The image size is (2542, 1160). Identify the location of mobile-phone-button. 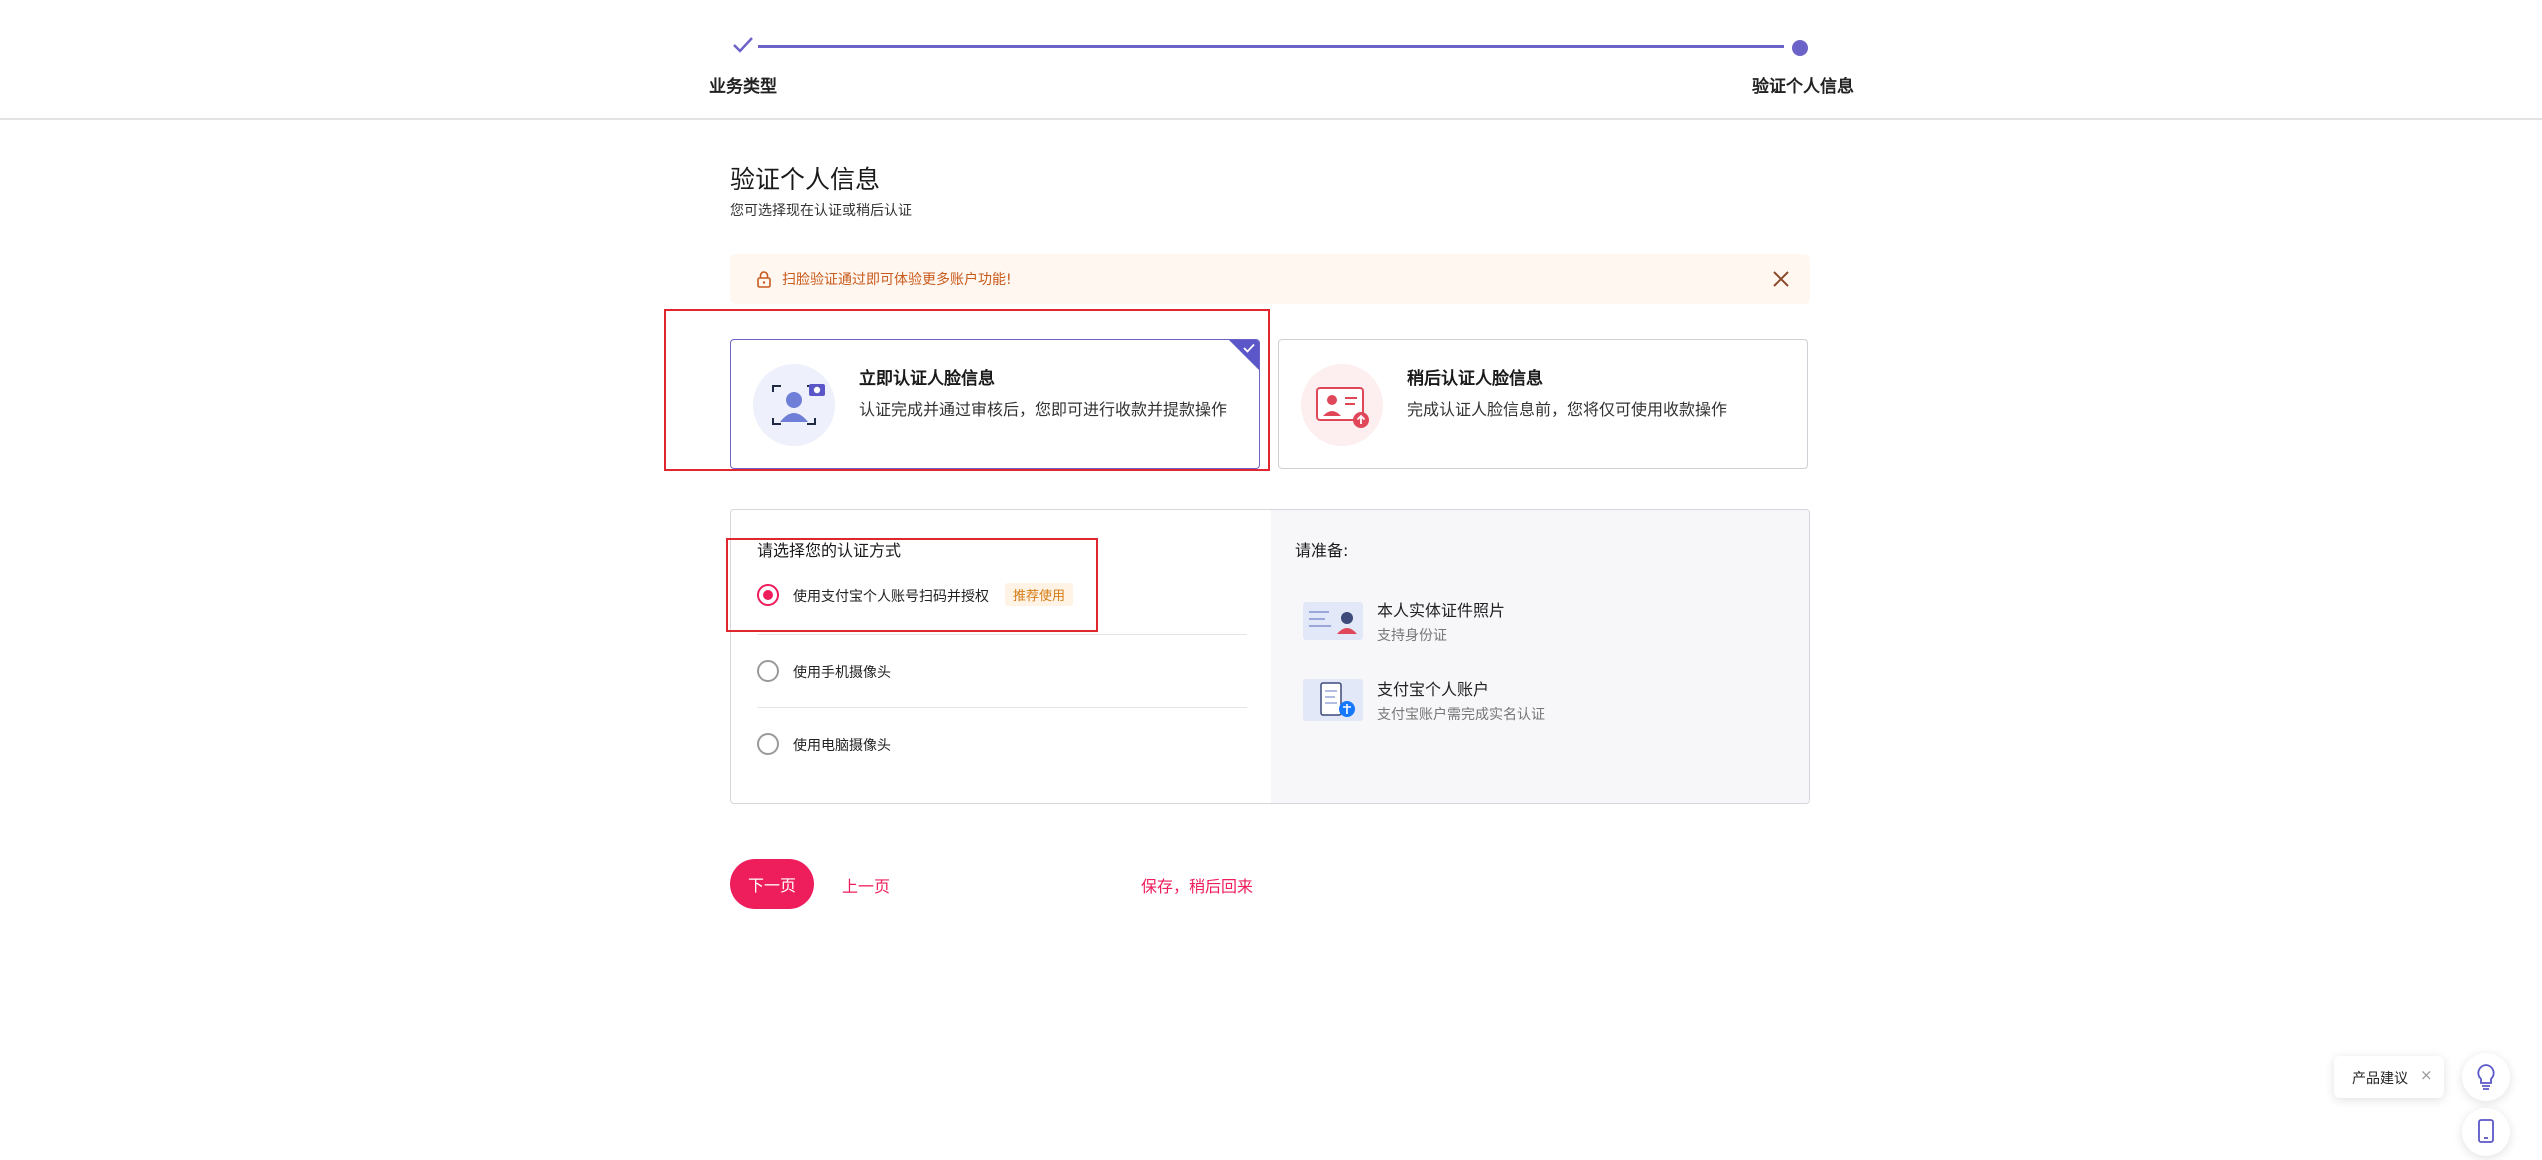
(2486, 1132).